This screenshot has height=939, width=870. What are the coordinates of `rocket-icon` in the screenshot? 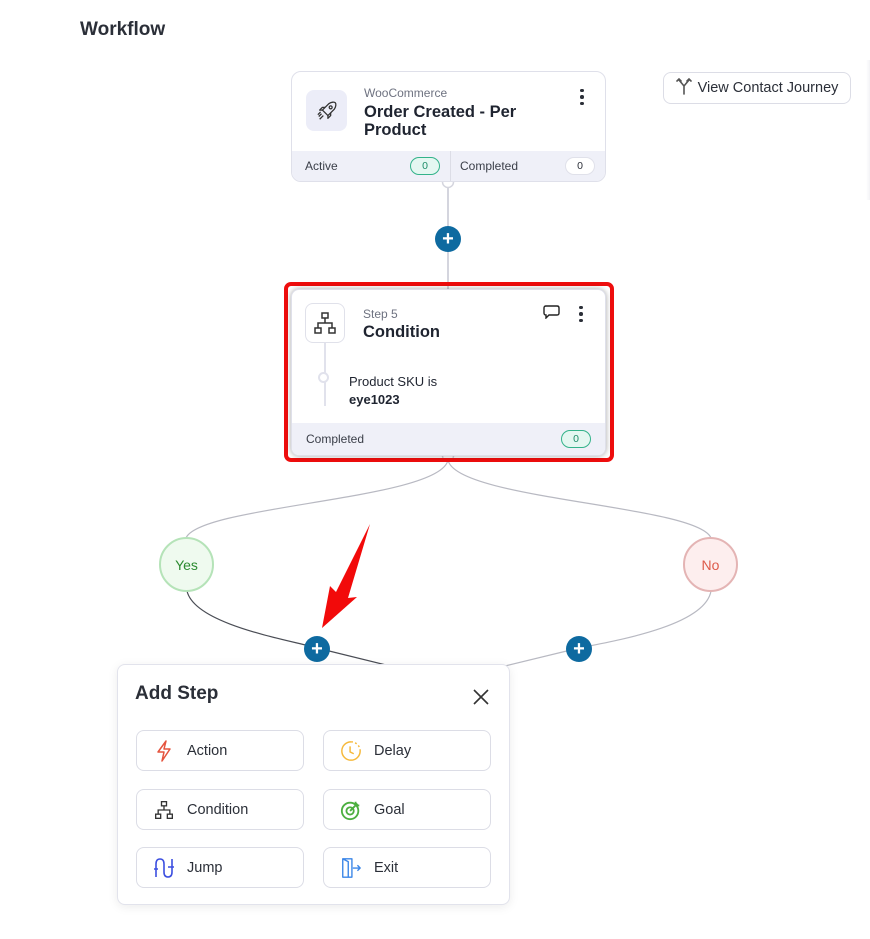 It's located at (326, 110).